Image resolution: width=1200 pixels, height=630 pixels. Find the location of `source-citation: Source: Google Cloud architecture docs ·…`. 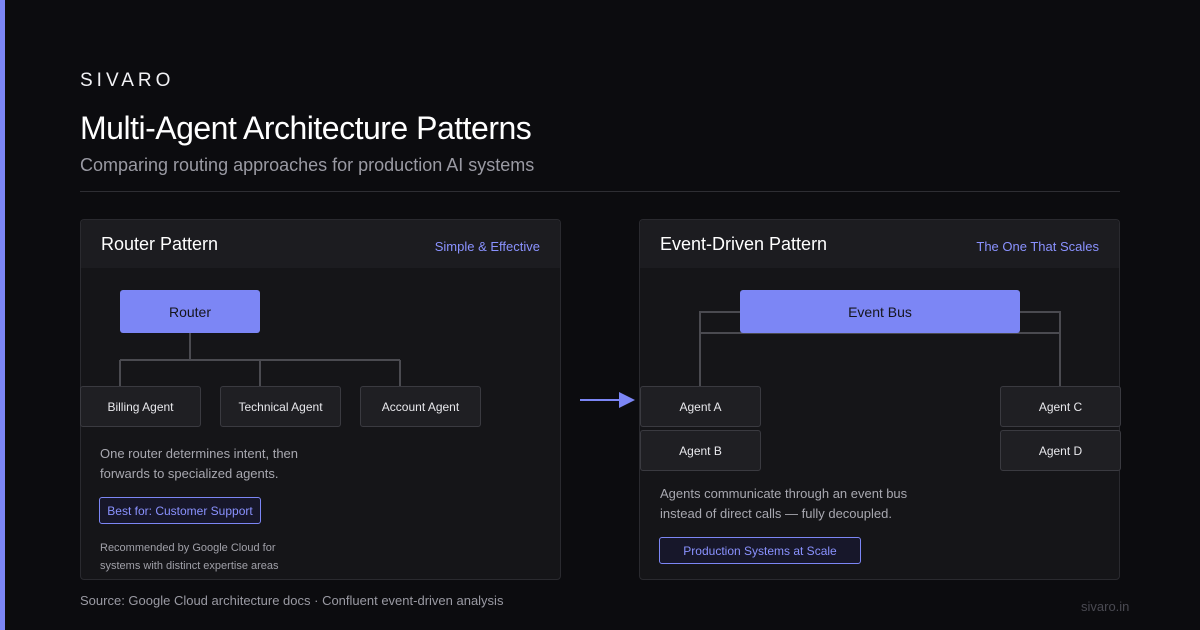

source-citation: Source: Google Cloud architecture docs ·… is located at coordinates (292, 600).